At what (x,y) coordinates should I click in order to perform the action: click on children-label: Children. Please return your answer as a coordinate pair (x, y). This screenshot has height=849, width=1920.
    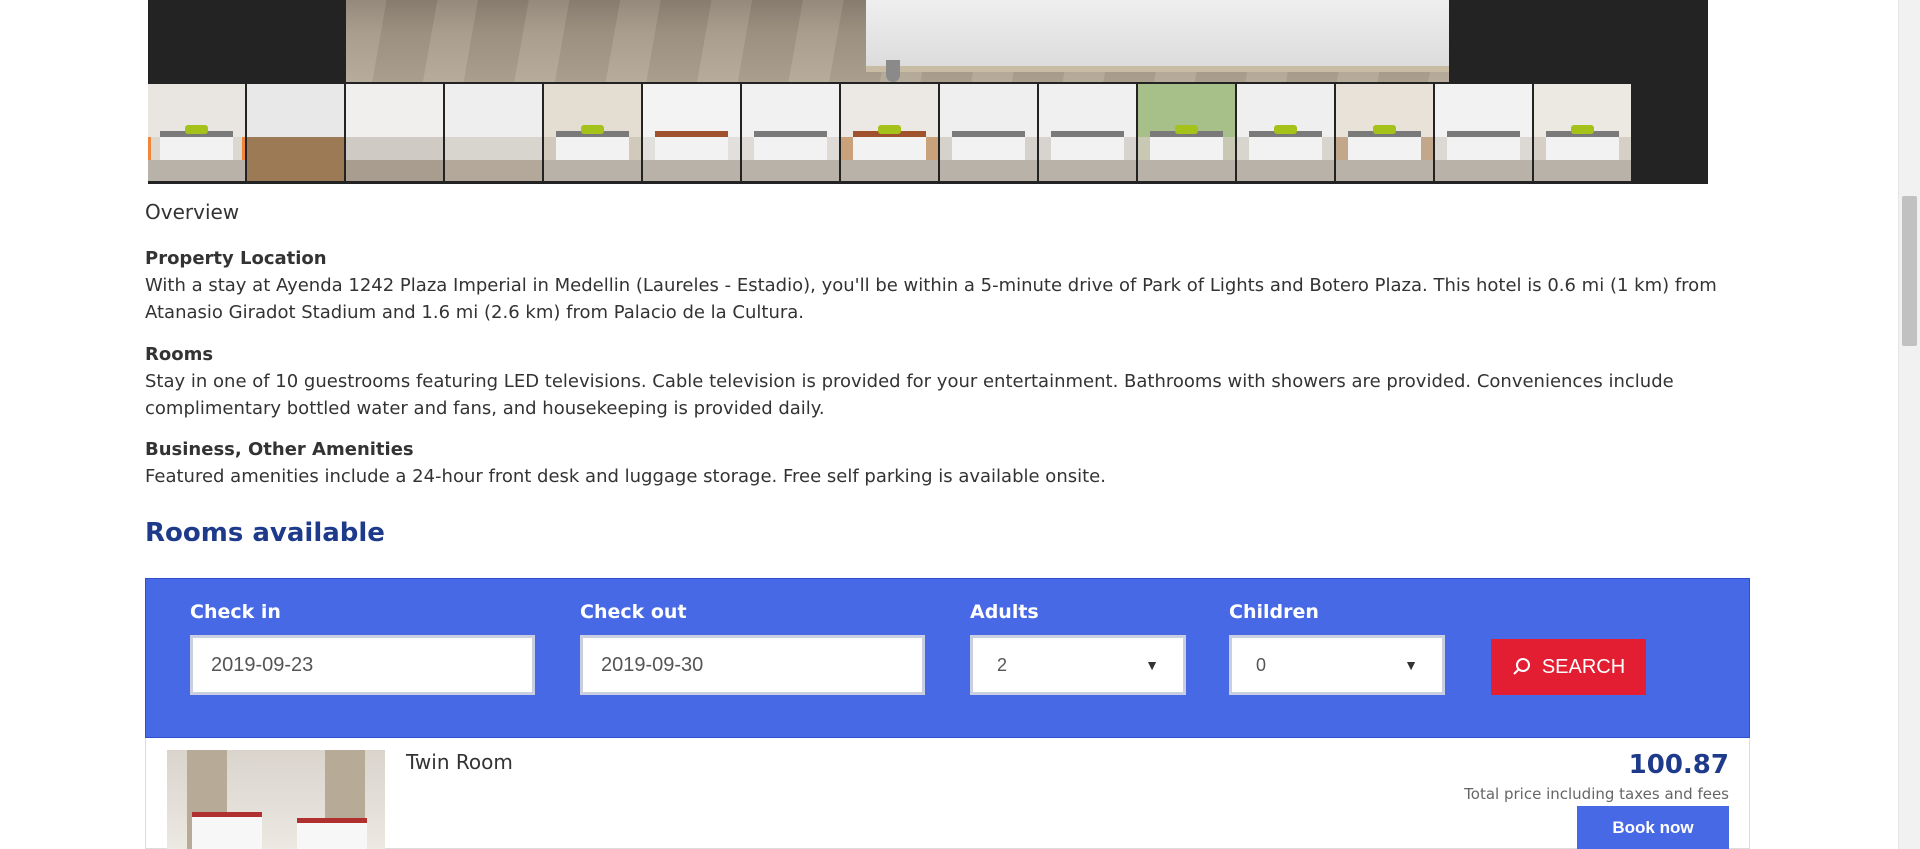
    Looking at the image, I should click on (1274, 612).